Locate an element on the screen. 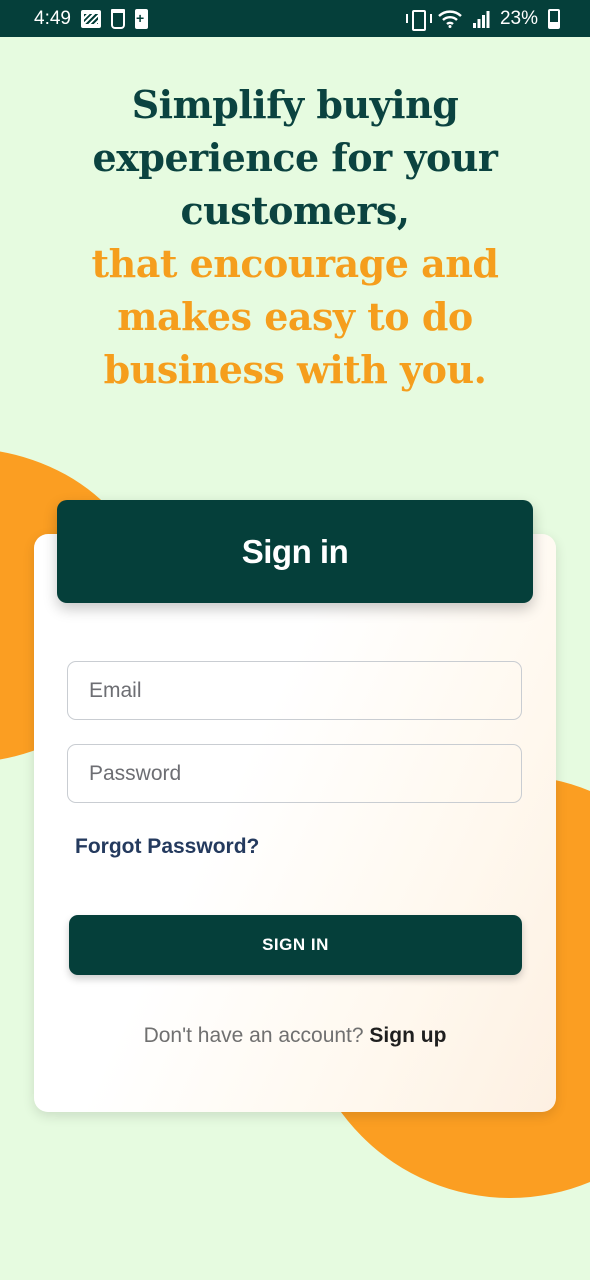 The height and width of the screenshot is (1280, 590). headline-line: customers, is located at coordinates (295, 210).